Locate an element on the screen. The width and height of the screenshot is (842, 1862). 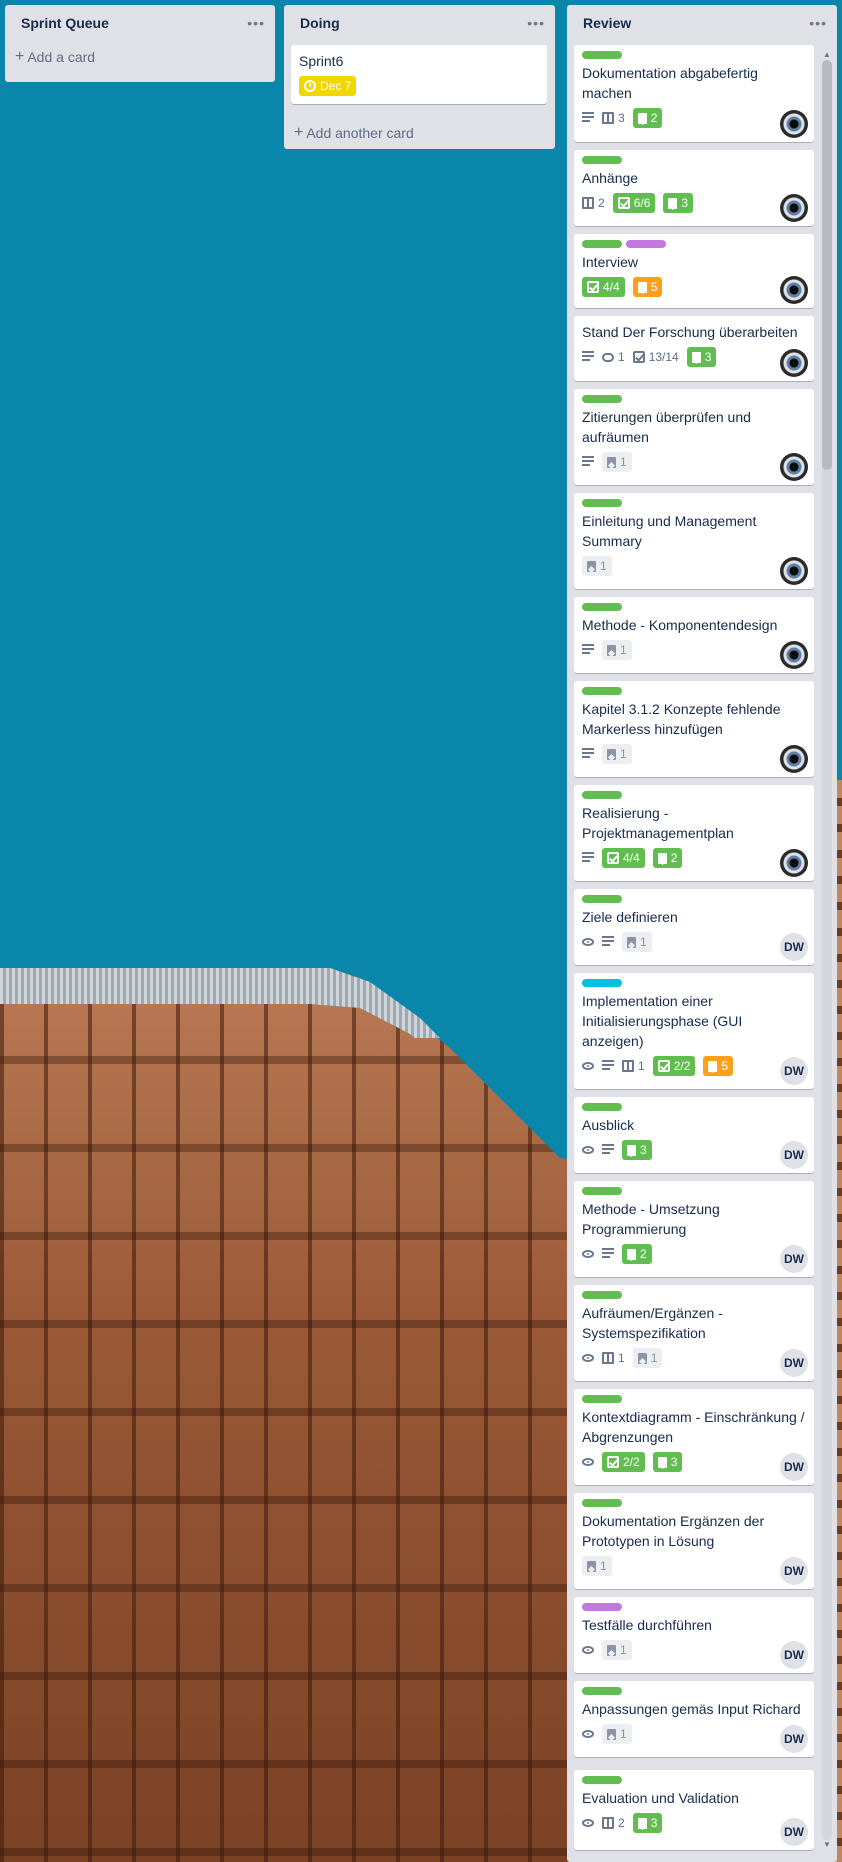
review-card: Zitierungen überprüfen und aufräumen 1 is located at coordinates (694, 437).